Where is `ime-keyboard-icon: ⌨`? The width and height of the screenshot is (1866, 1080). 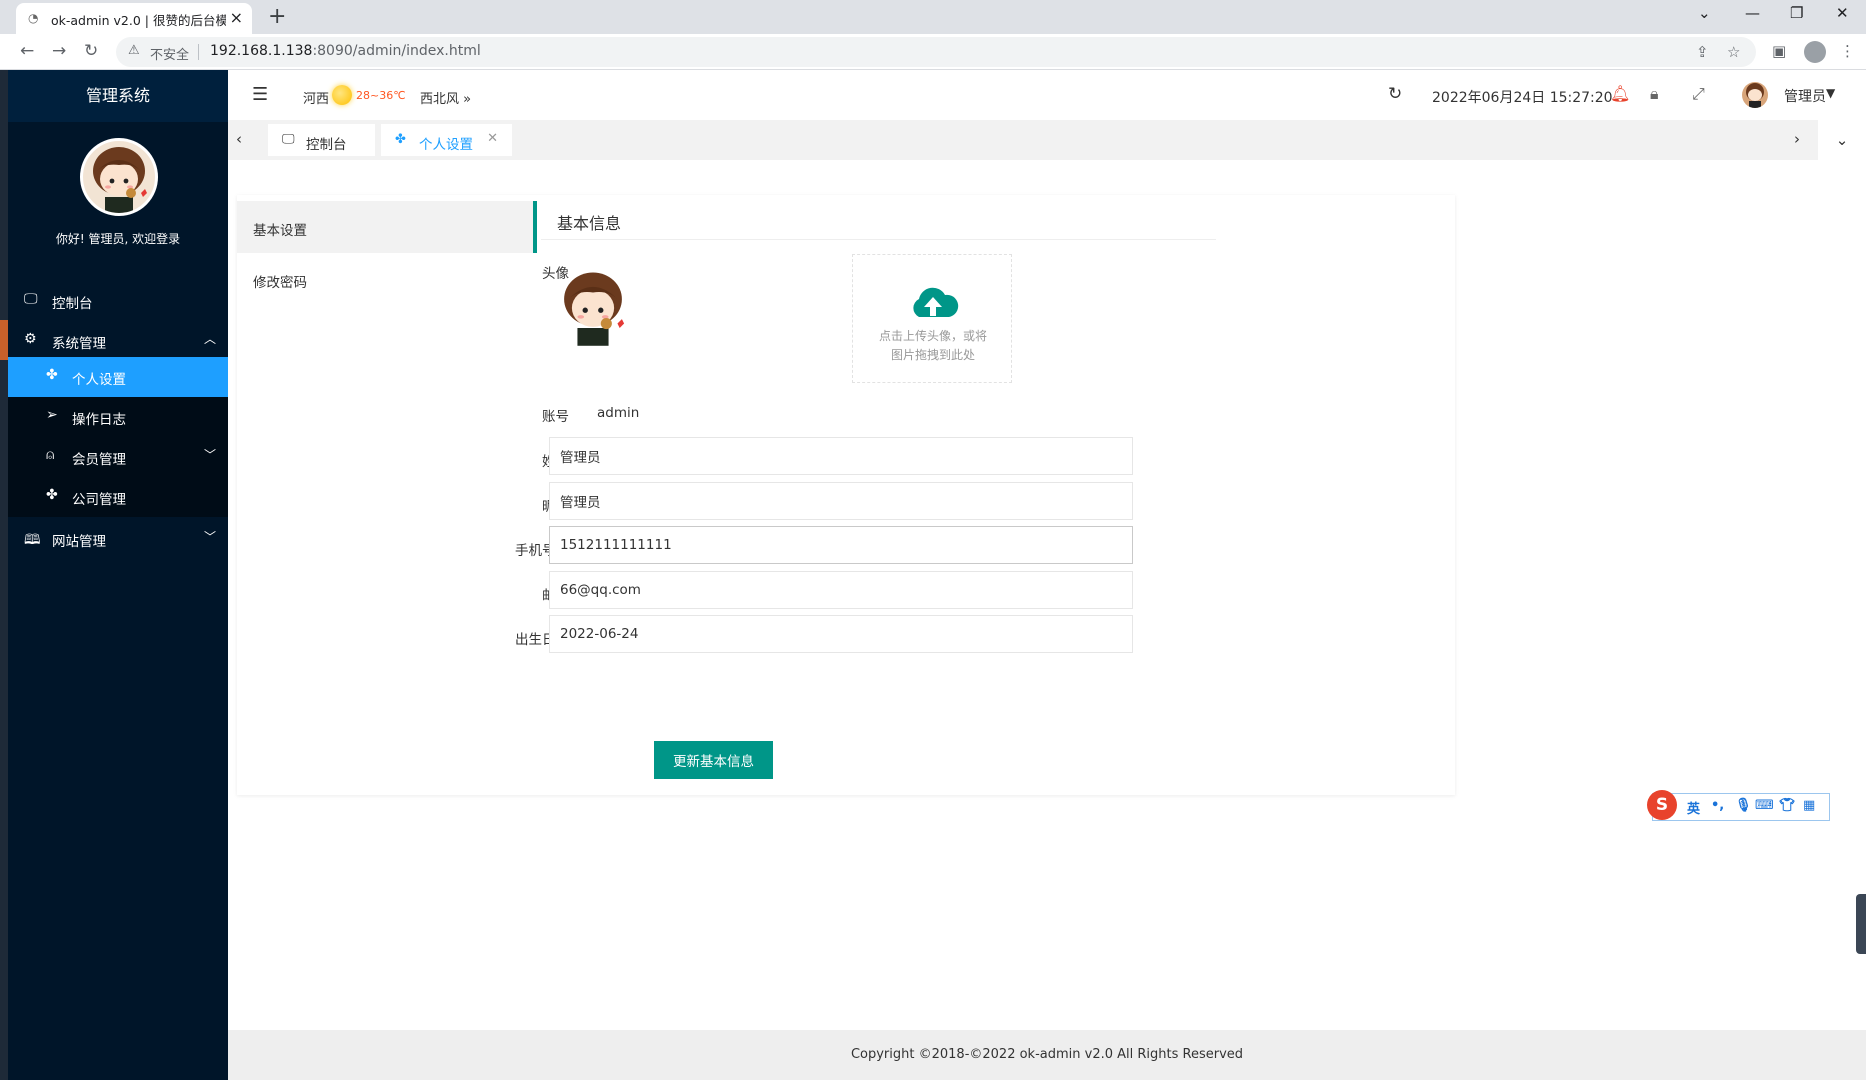
ime-keyboard-icon: ⌨ is located at coordinates (1764, 805).